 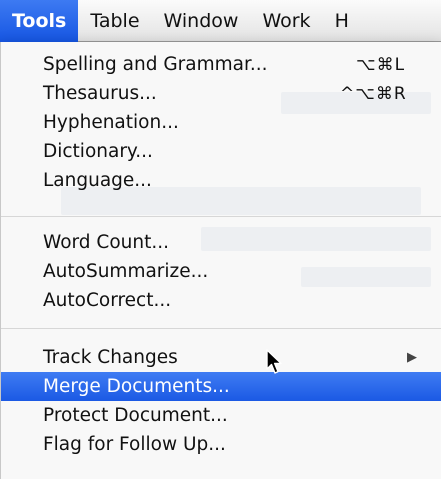 I want to click on menu-item-spelling-grammar: Spelling and Grammar... ⌥⌘L, so click(x=221, y=64).